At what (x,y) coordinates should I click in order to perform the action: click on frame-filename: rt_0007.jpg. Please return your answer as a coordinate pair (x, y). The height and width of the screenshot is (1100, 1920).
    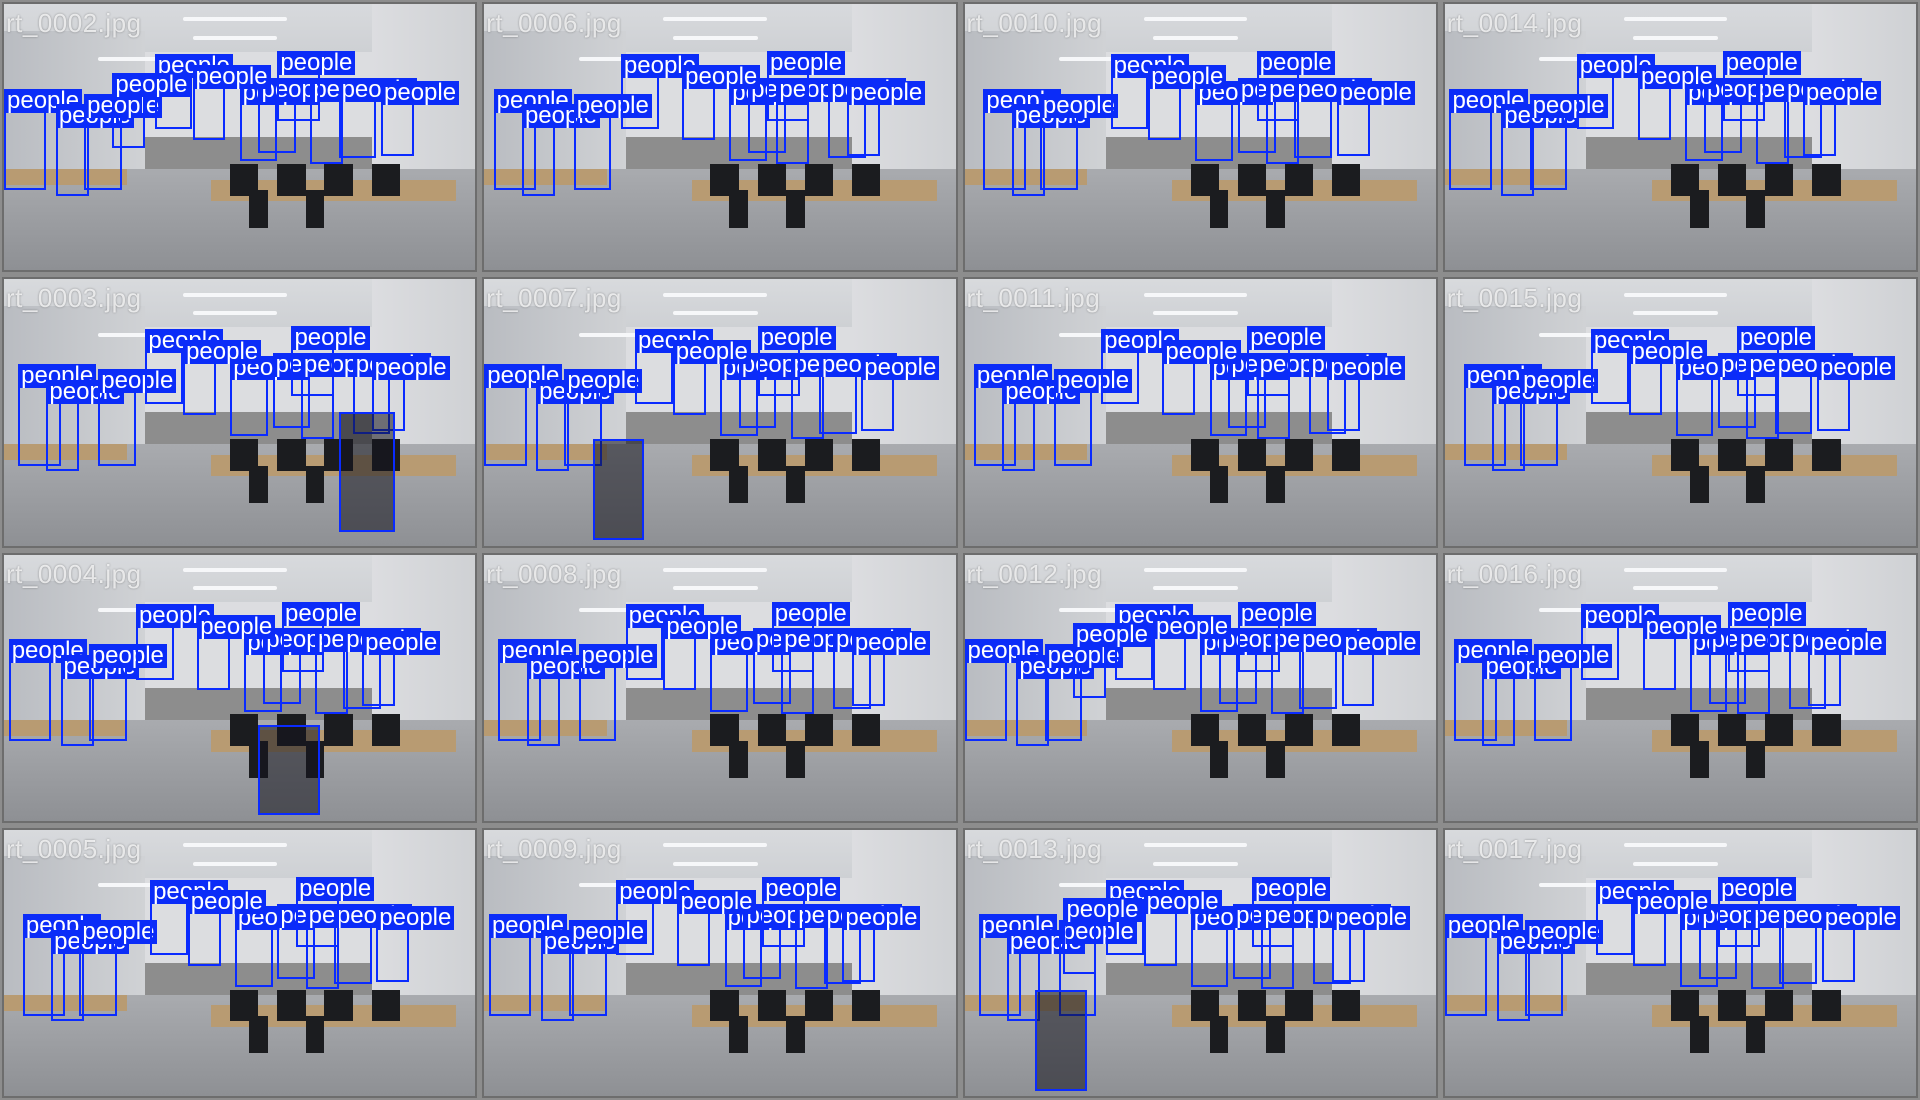
    Looking at the image, I should click on (554, 298).